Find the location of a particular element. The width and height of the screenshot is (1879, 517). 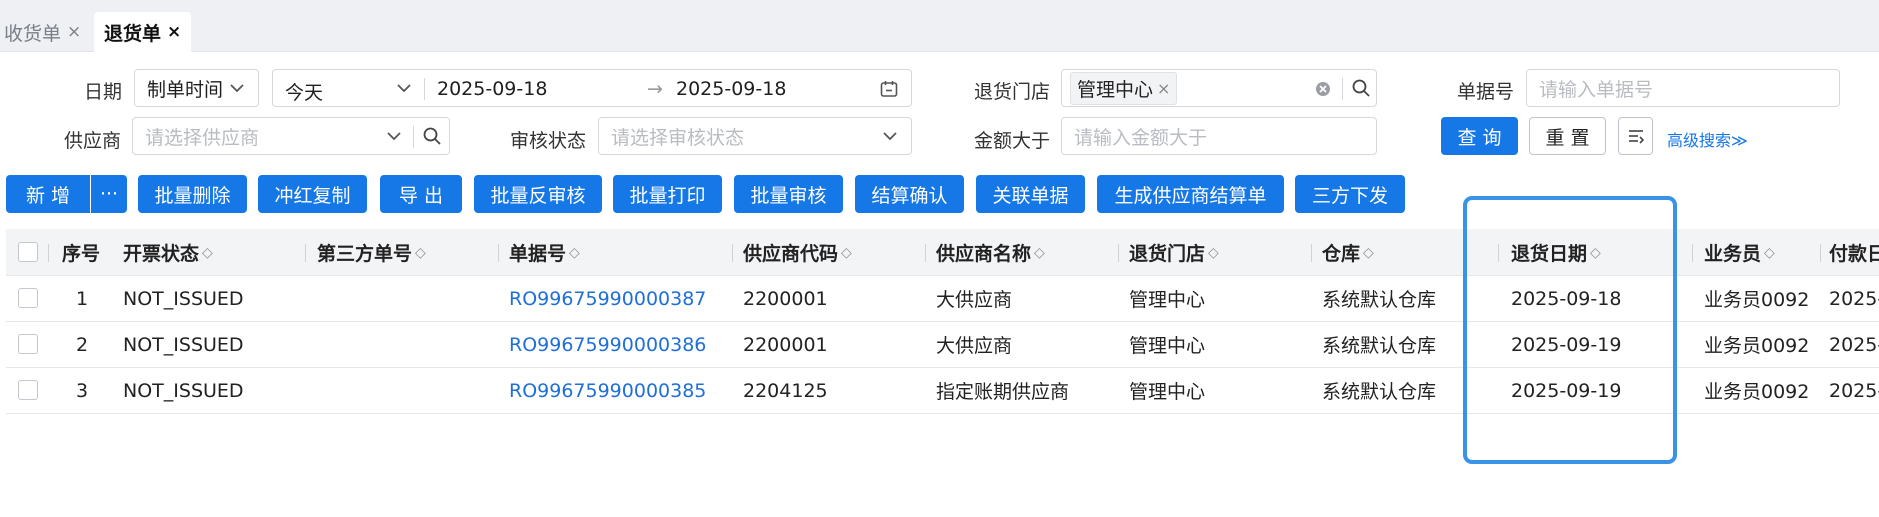

select-all-checkbox is located at coordinates (28, 252).